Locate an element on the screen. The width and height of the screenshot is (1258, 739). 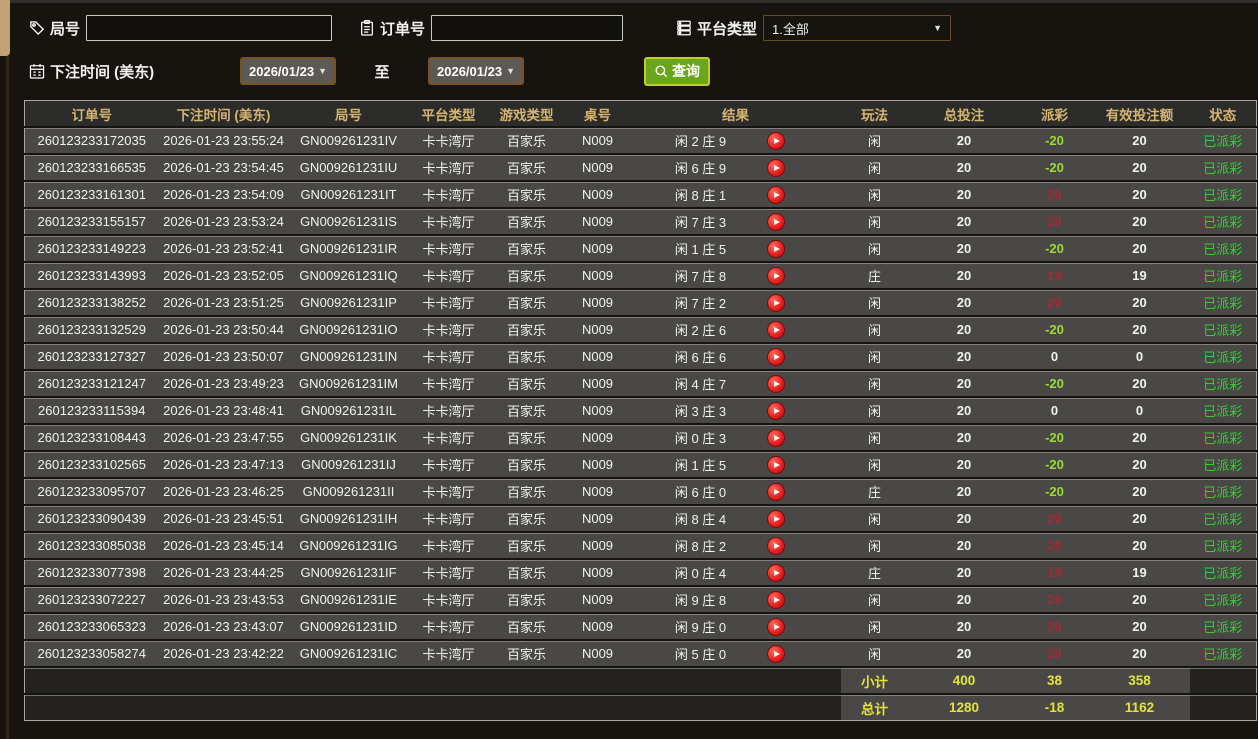
order-id-cell: 260123233072227 is located at coordinates (91, 599).